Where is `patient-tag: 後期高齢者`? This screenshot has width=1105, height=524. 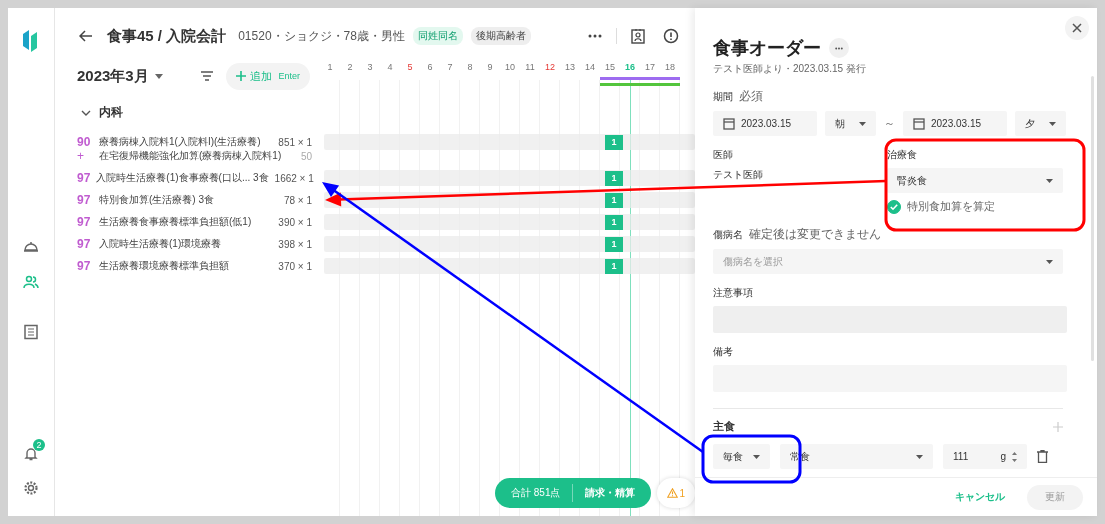 patient-tag: 後期高齢者 is located at coordinates (500, 36).